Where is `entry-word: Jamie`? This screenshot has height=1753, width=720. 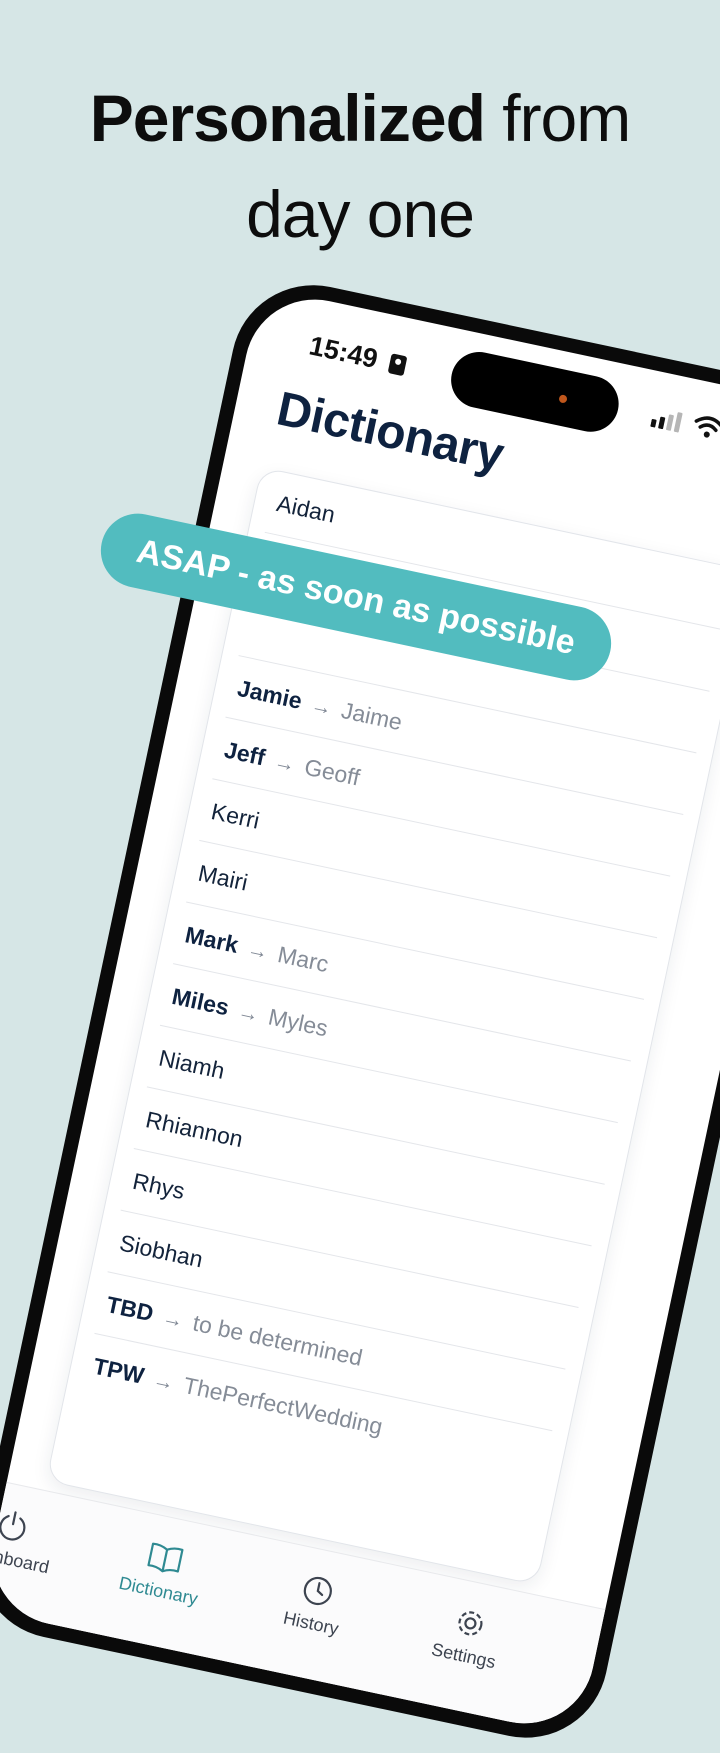 entry-word: Jamie is located at coordinates (270, 694).